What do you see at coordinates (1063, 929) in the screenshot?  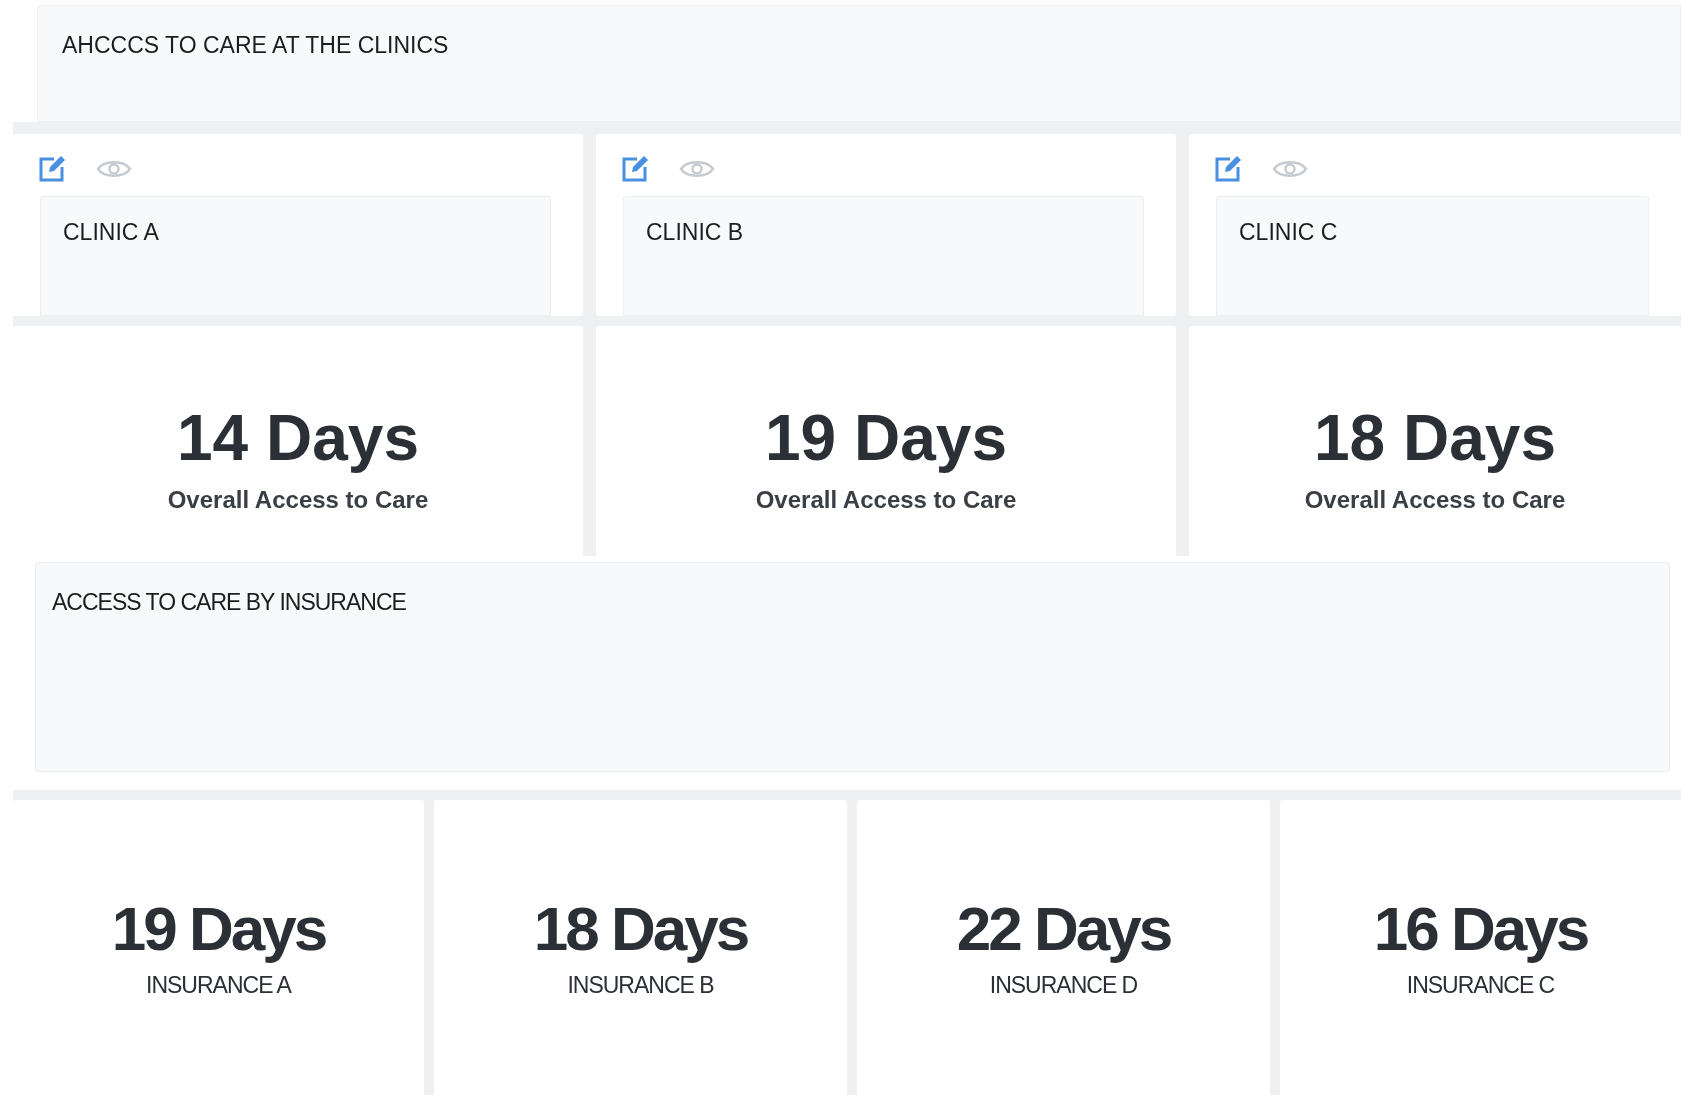 I see `days-value: 22 Days` at bounding box center [1063, 929].